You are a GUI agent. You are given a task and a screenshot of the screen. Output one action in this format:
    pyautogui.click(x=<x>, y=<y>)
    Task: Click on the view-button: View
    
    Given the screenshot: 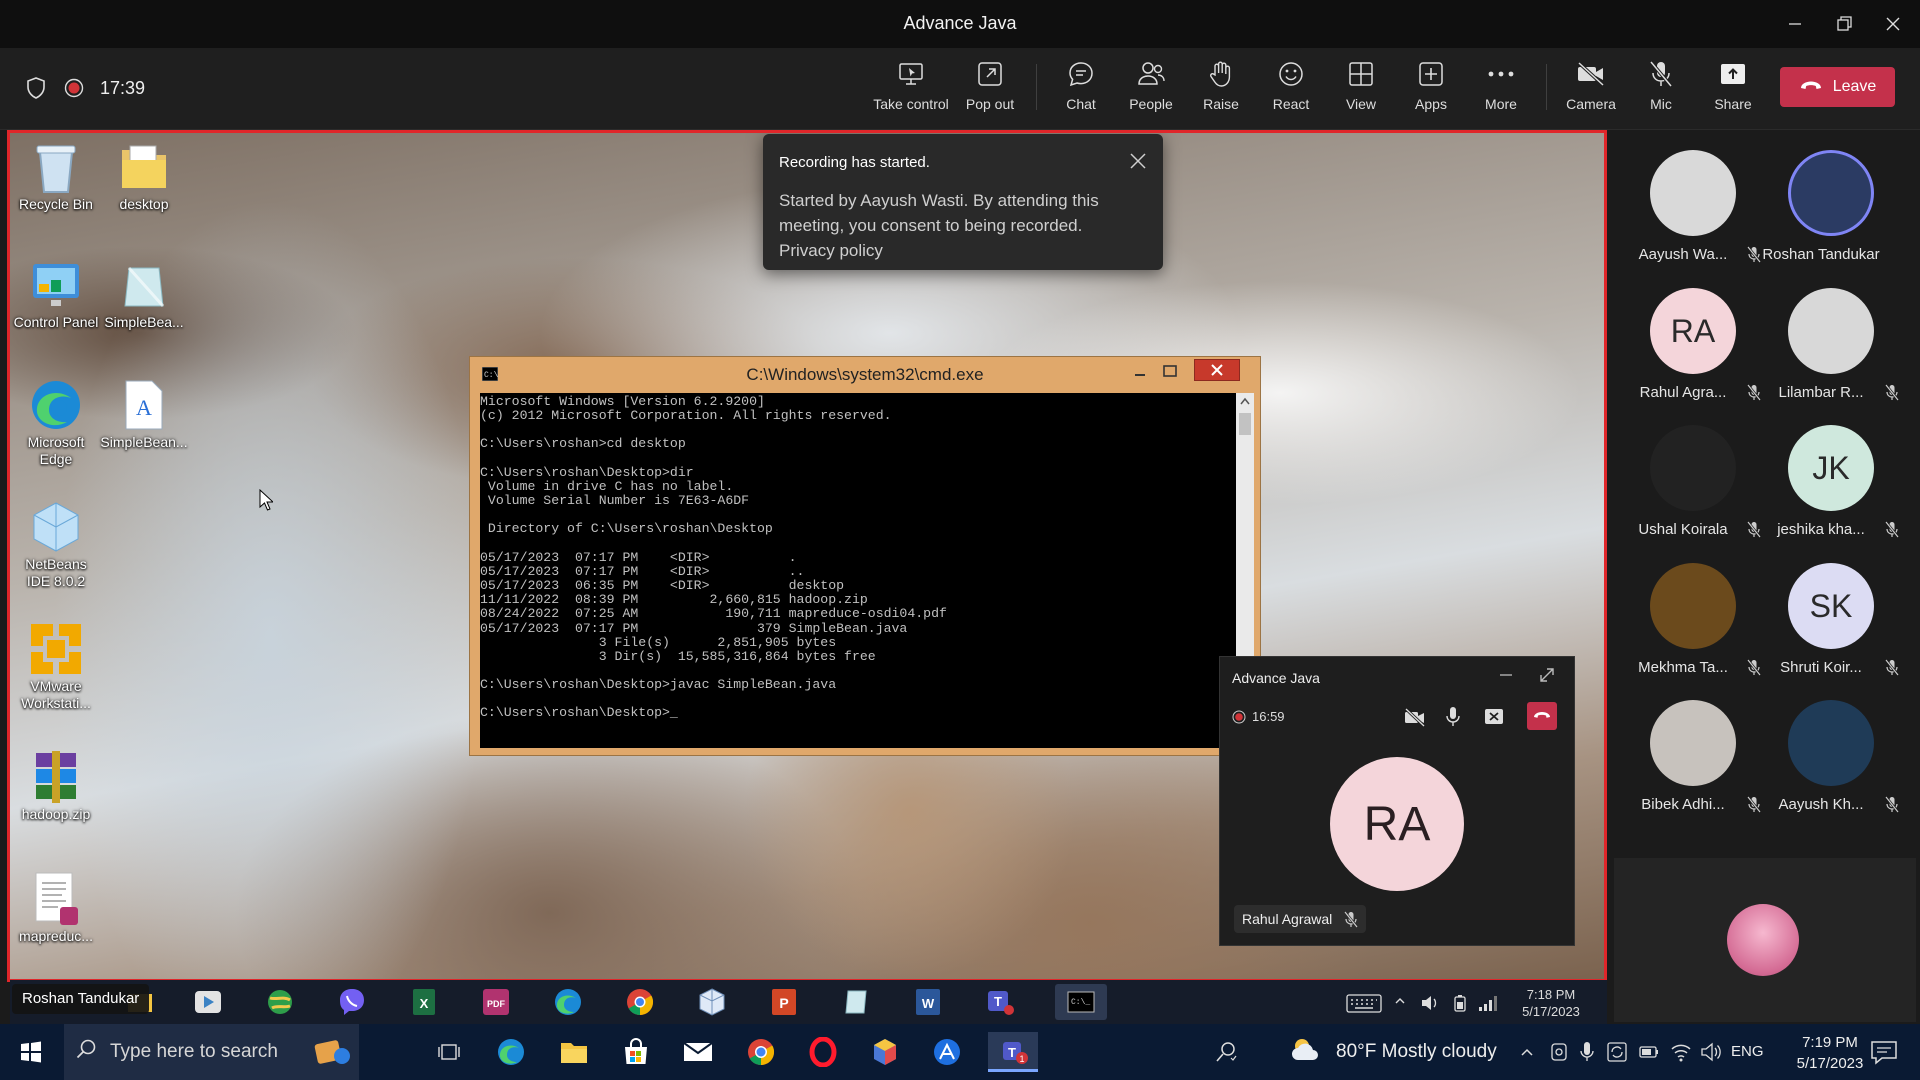 What is the action you would take?
    pyautogui.click(x=1361, y=91)
    